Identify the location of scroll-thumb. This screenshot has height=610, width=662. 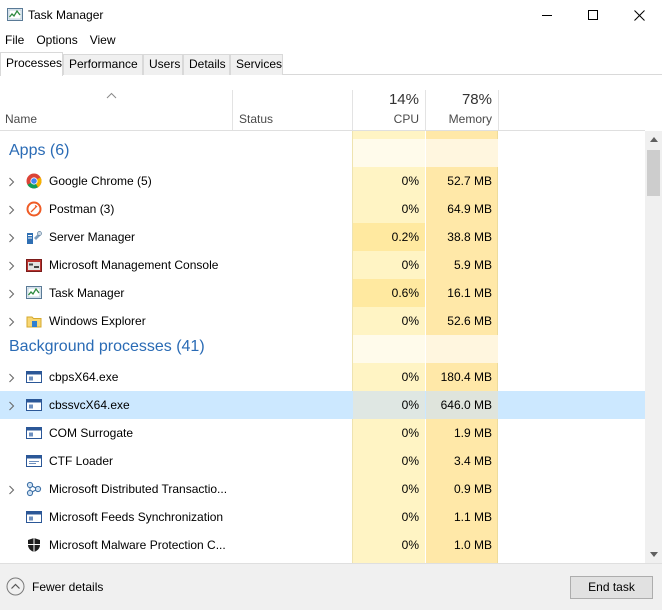
(653, 173).